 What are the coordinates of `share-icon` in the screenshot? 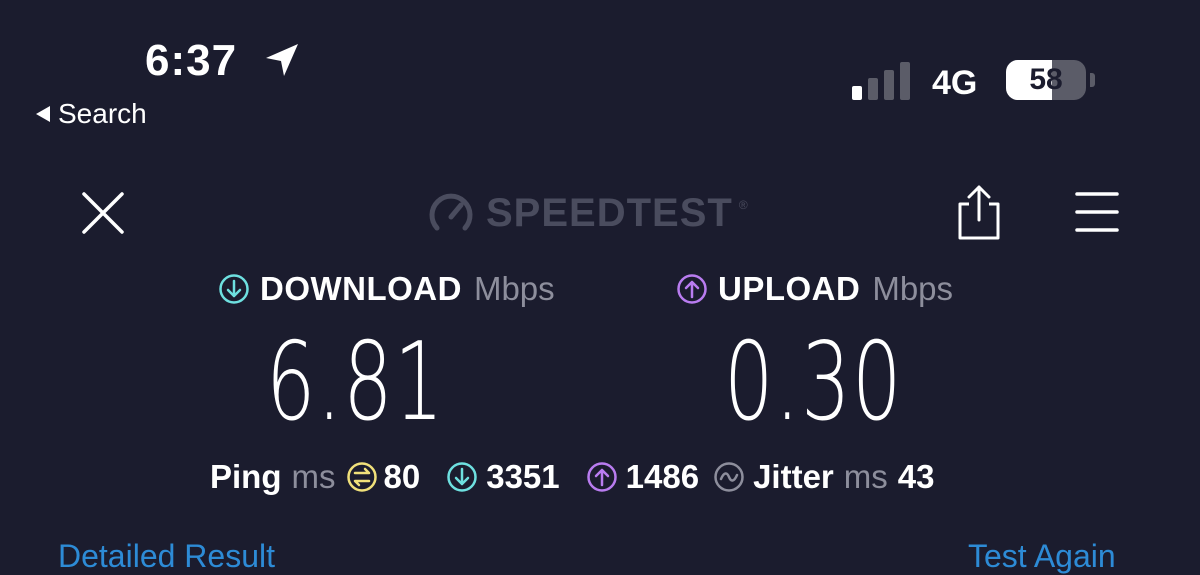 It's located at (979, 212).